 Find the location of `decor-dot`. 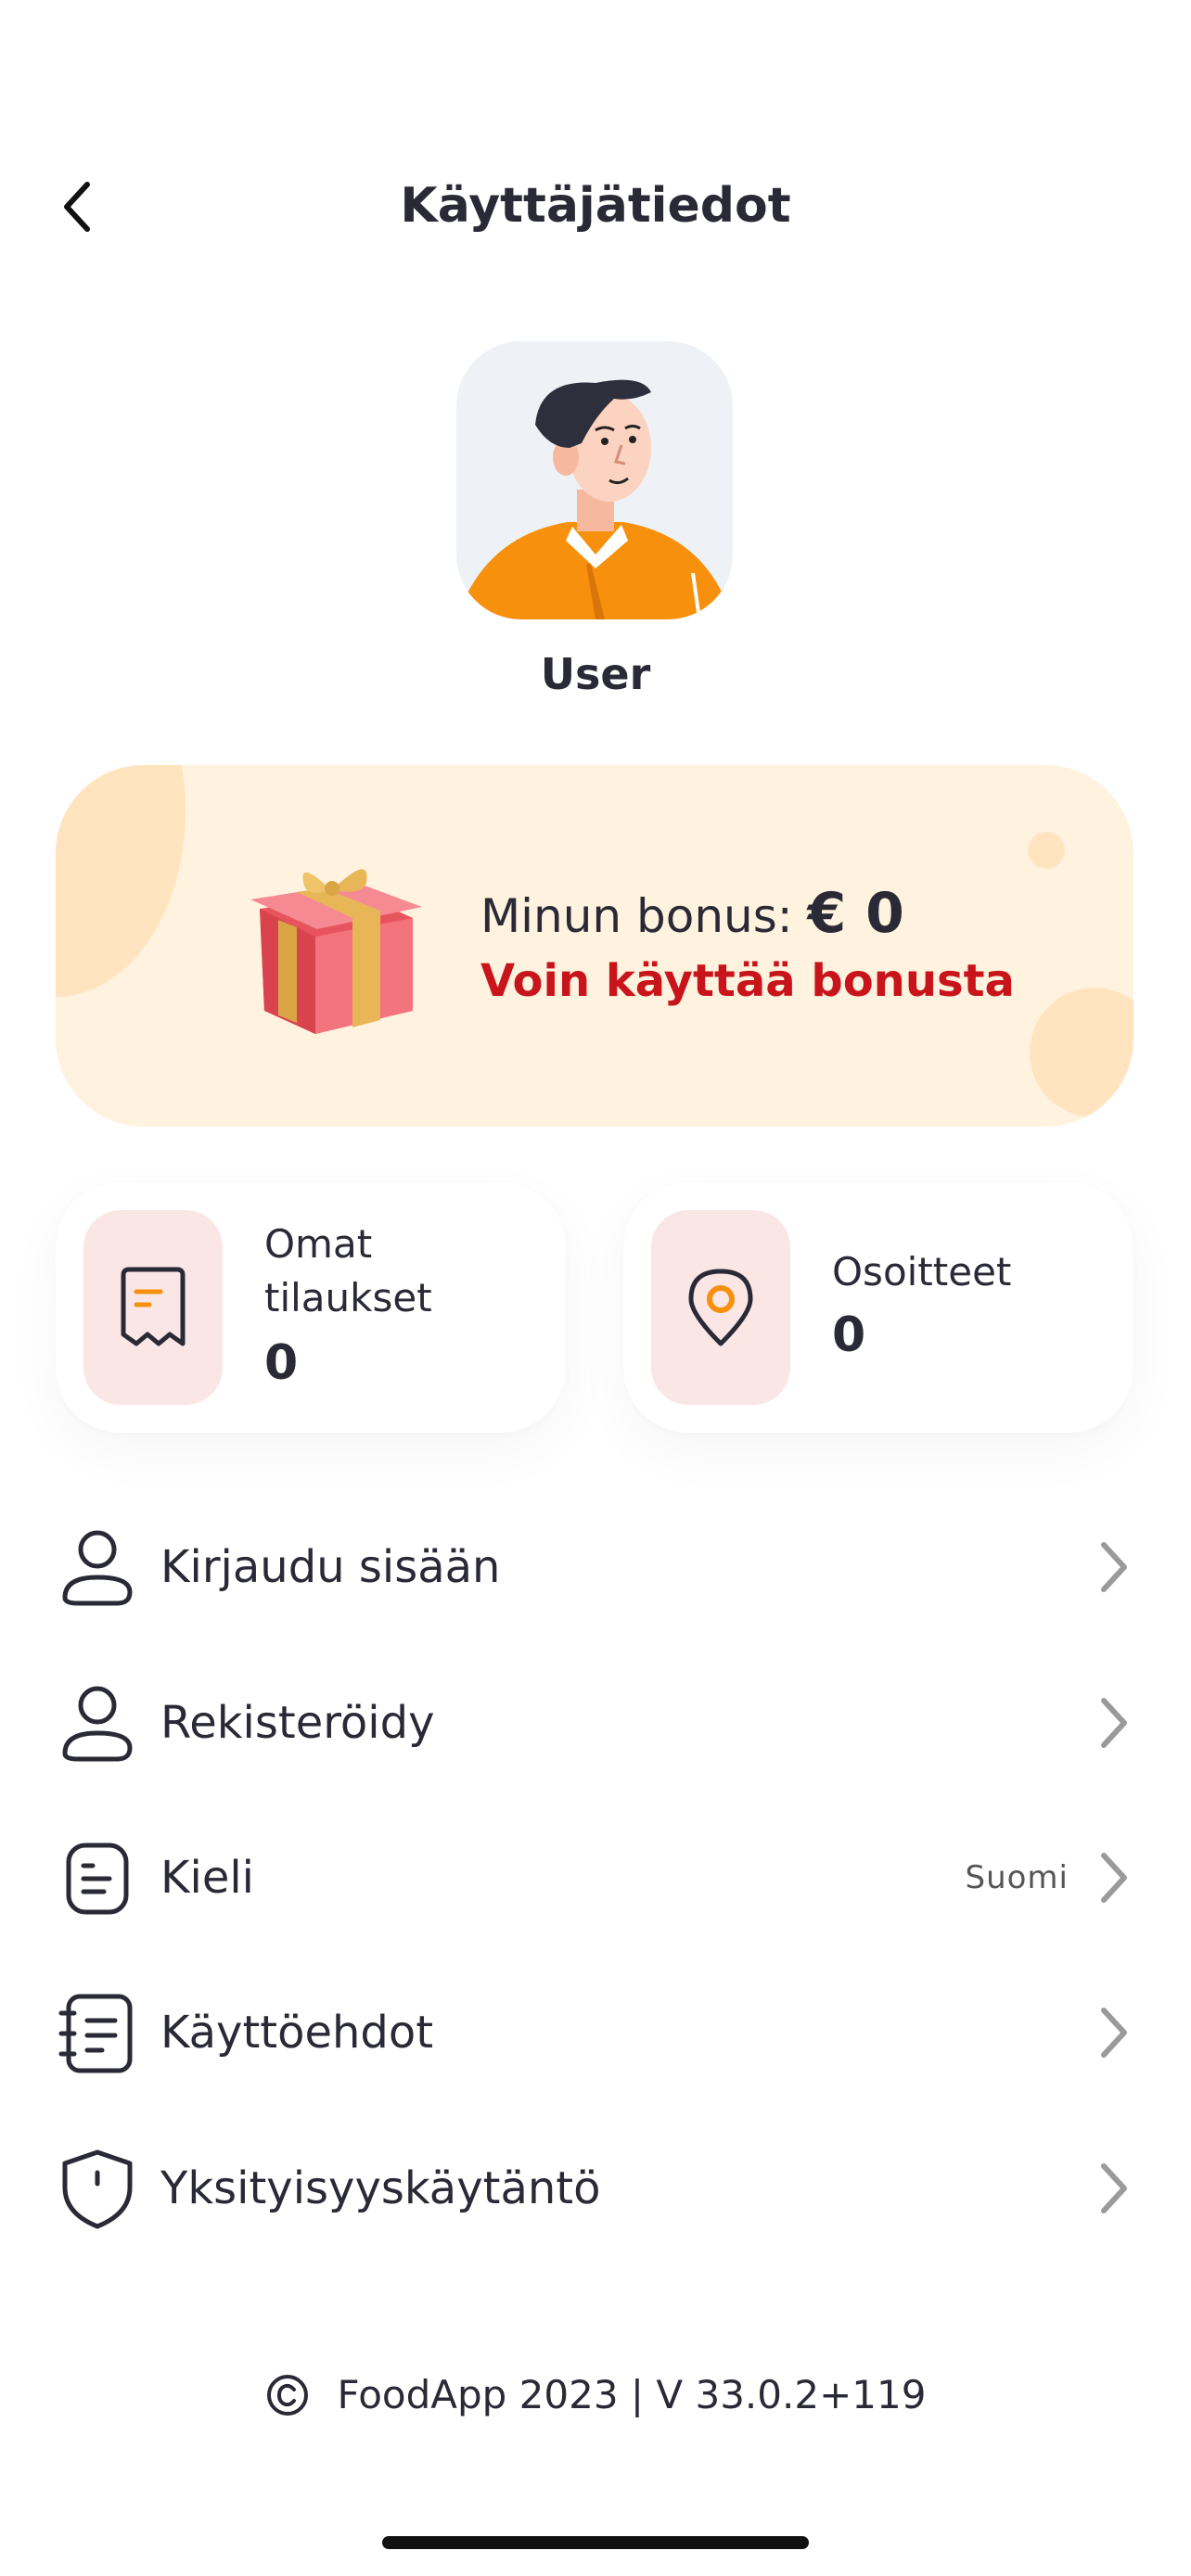

decor-dot is located at coordinates (1047, 850).